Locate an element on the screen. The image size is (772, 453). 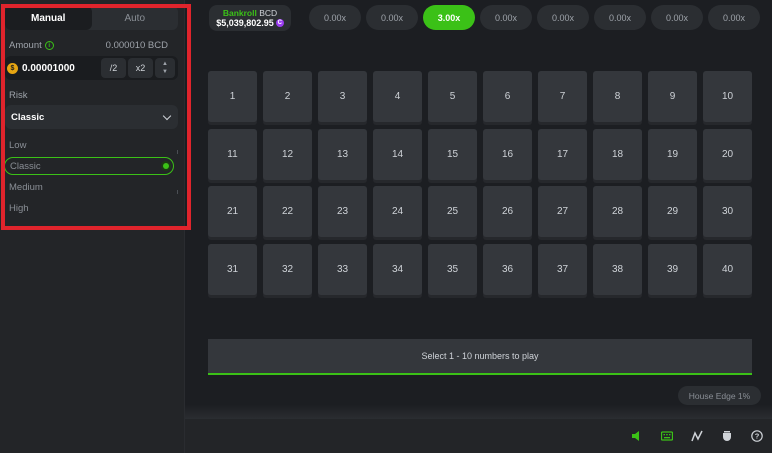
sound-icon is located at coordinates (637, 436).